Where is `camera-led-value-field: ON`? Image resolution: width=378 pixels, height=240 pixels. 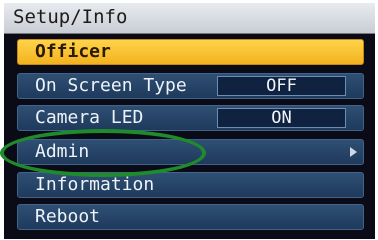
camera-led-value-field: ON is located at coordinates (281, 118).